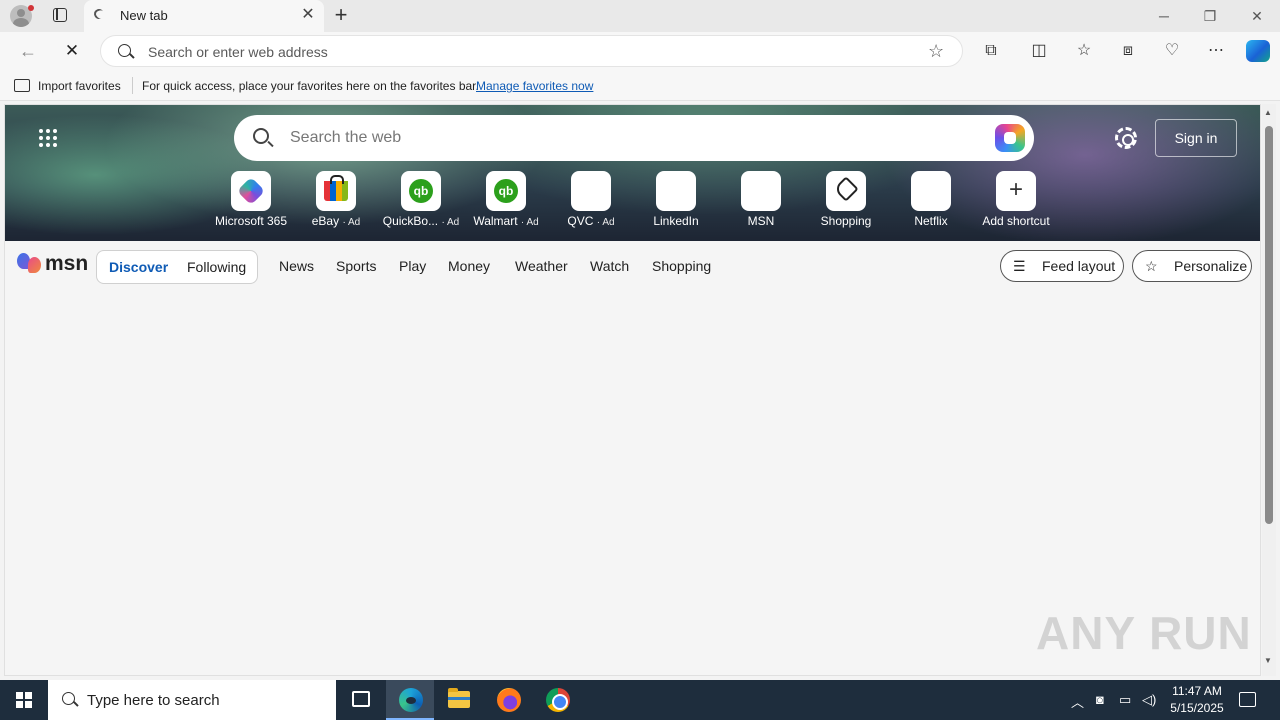  I want to click on web-search-input, so click(620, 138).